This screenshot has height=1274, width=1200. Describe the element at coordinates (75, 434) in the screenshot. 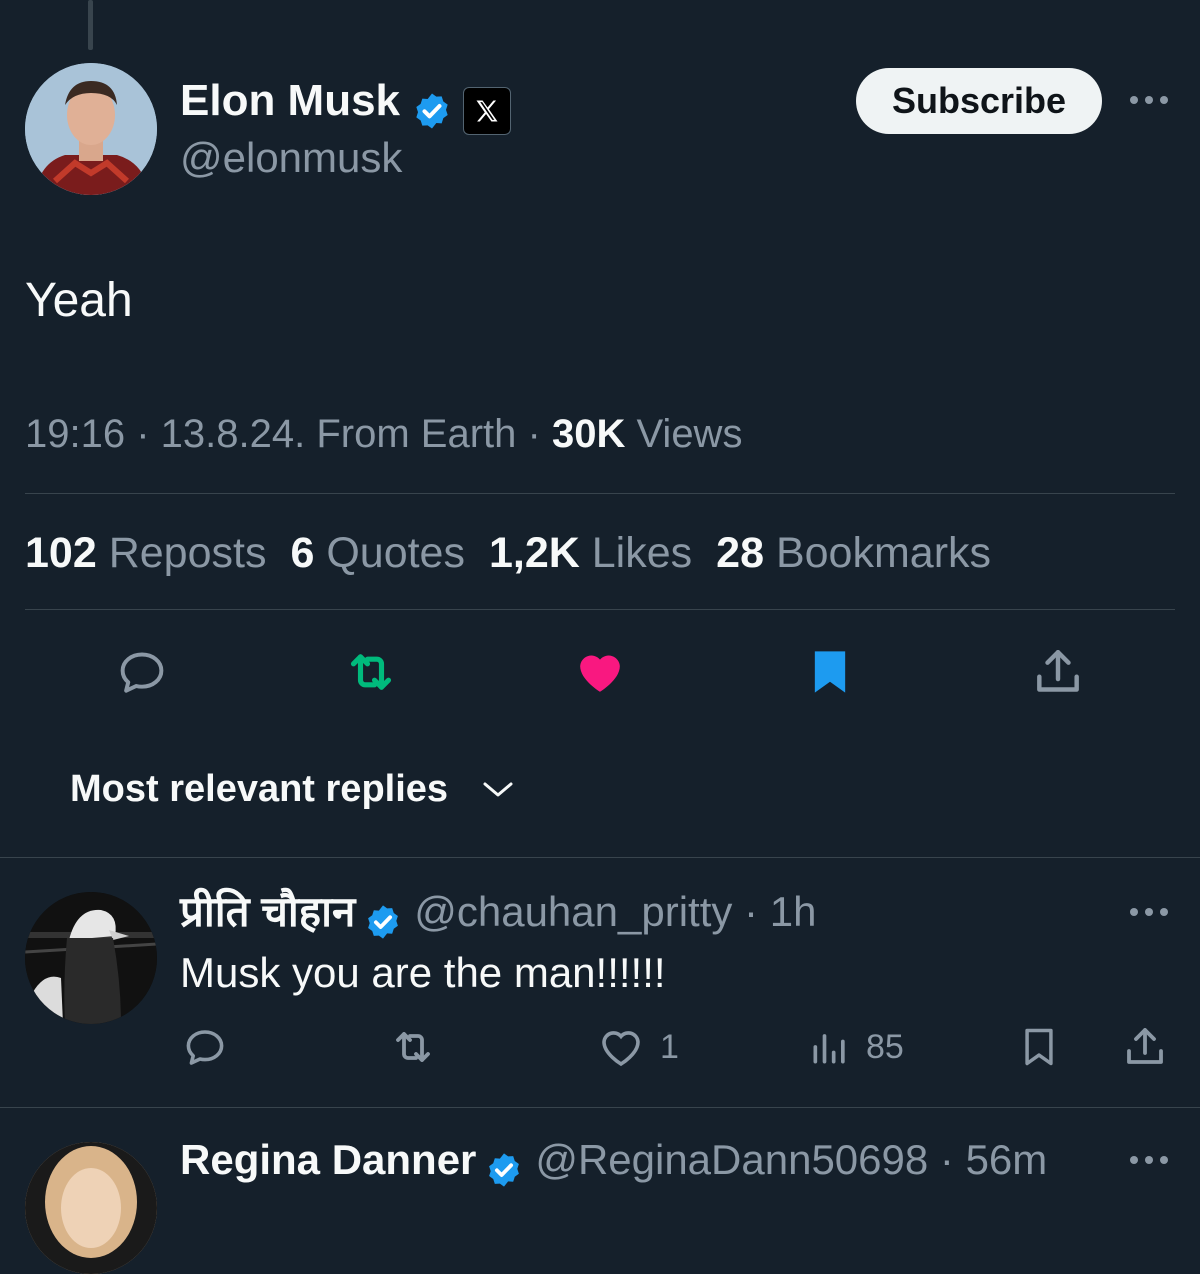

I see `tweet-time: 19:16` at that location.